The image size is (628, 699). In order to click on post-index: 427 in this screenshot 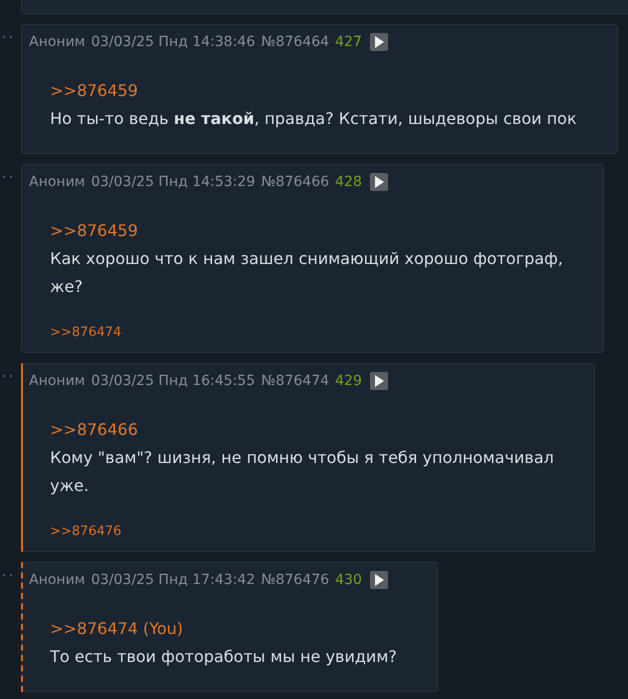, I will do `click(348, 42)`.